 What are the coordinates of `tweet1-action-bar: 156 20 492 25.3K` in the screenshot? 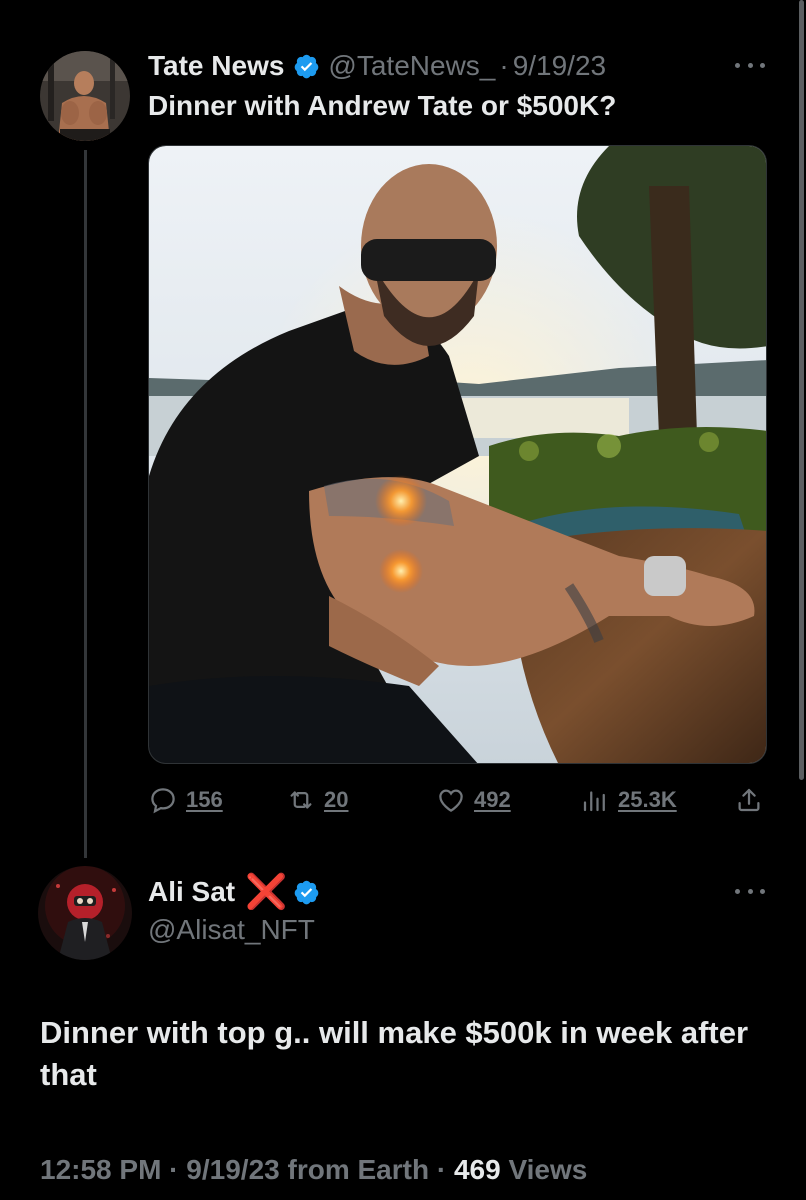 It's located at (457, 800).